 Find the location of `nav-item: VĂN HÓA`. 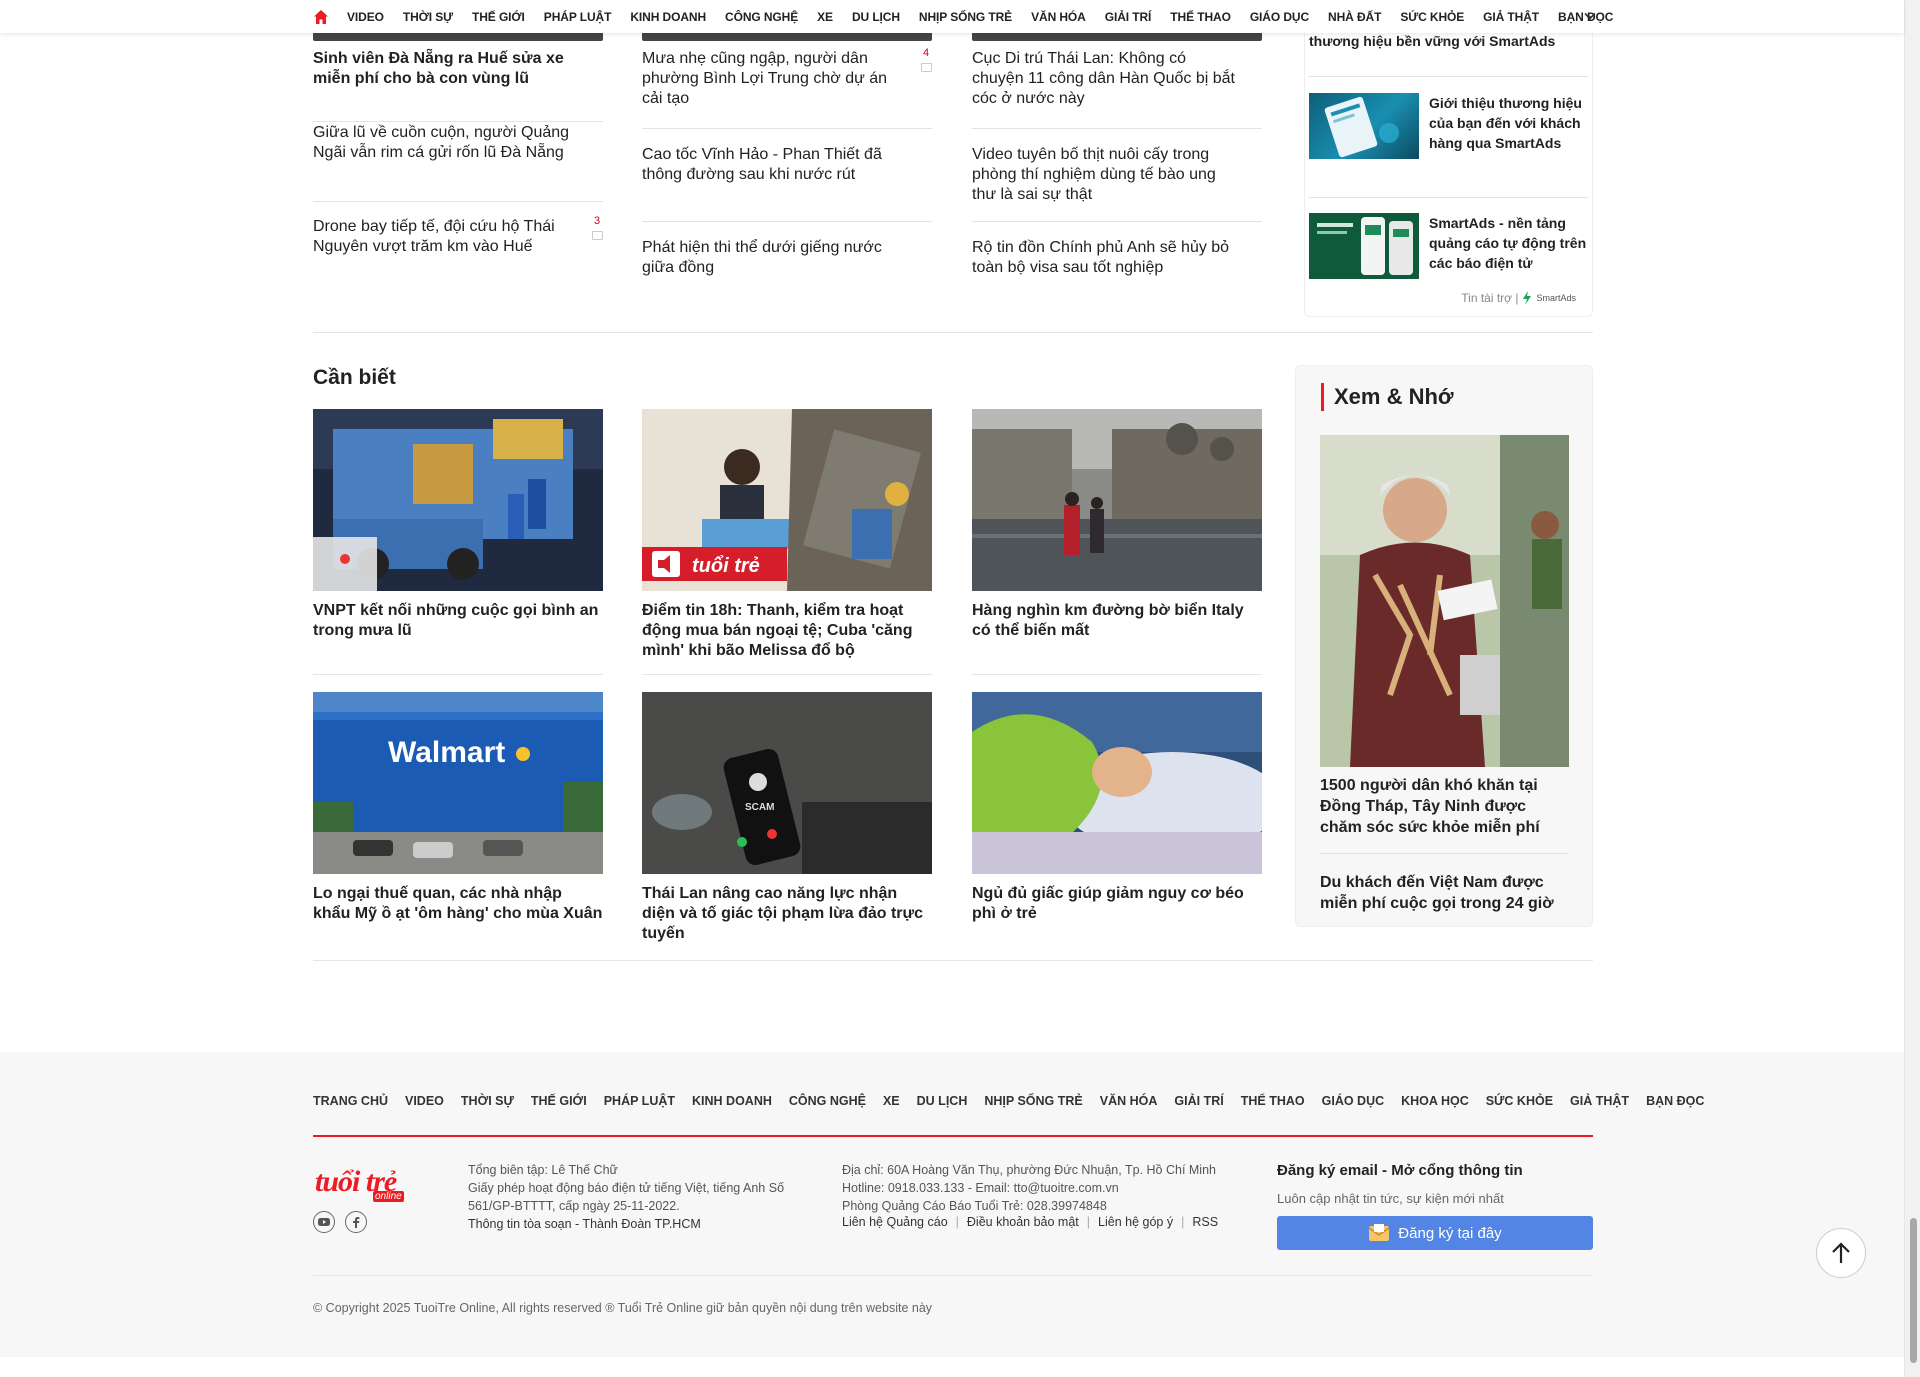

nav-item: VĂN HÓA is located at coordinates (1058, 17).